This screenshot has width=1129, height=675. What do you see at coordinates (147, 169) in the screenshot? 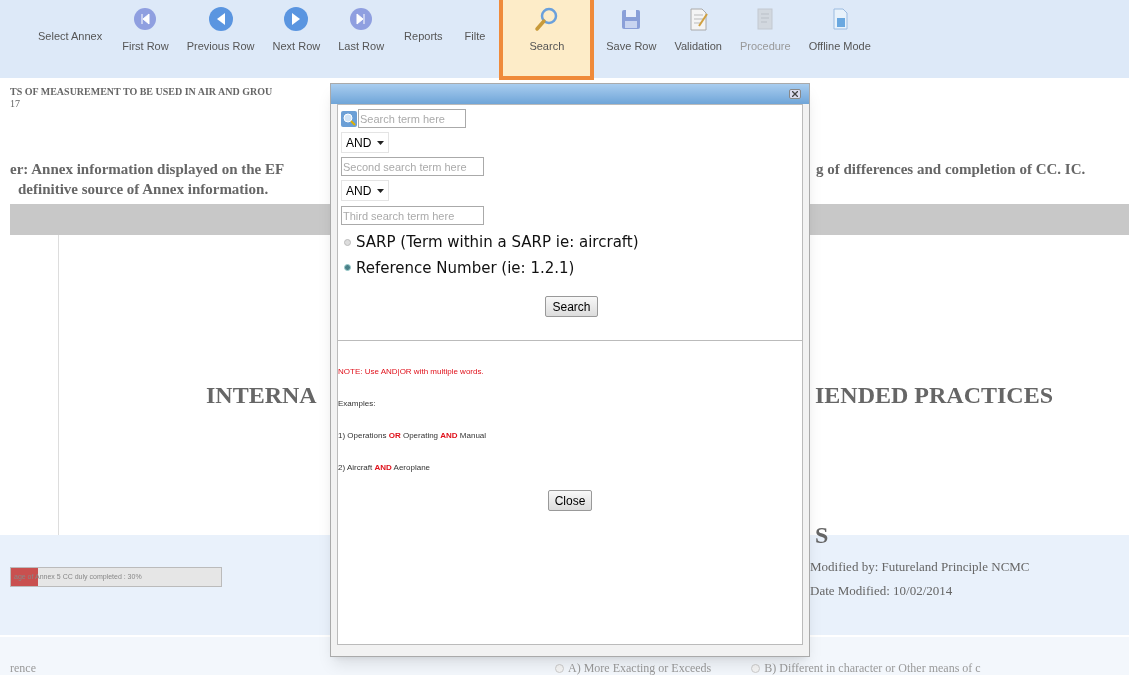
I see `disclaimer-text: er: Annex information displayed on the EF` at bounding box center [147, 169].